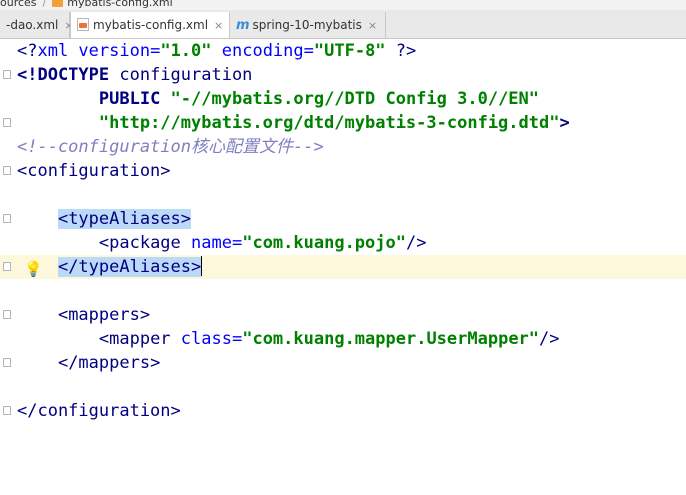 This screenshot has height=495, width=686. What do you see at coordinates (217, 51) in the screenshot?
I see `code-line: <?xml version="1.0" encoding="UTF-8" ?>` at bounding box center [217, 51].